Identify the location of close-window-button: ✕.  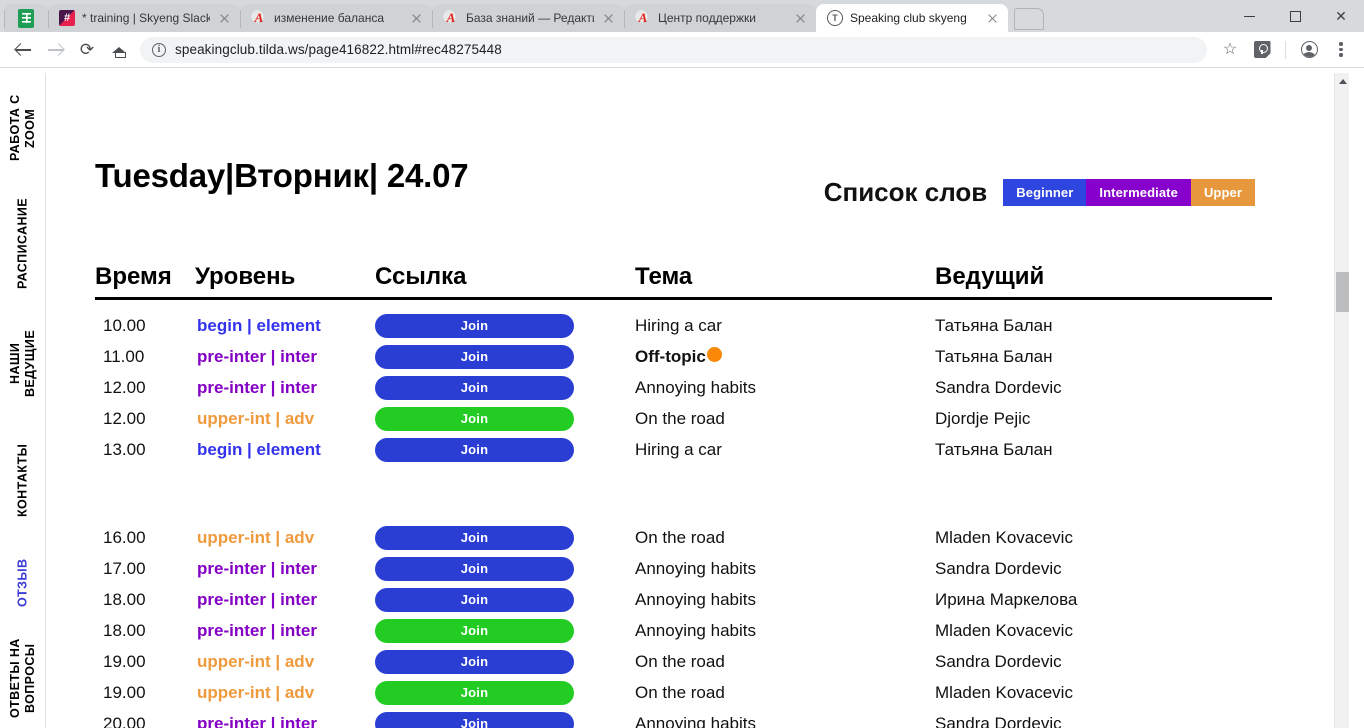
(1341, 16).